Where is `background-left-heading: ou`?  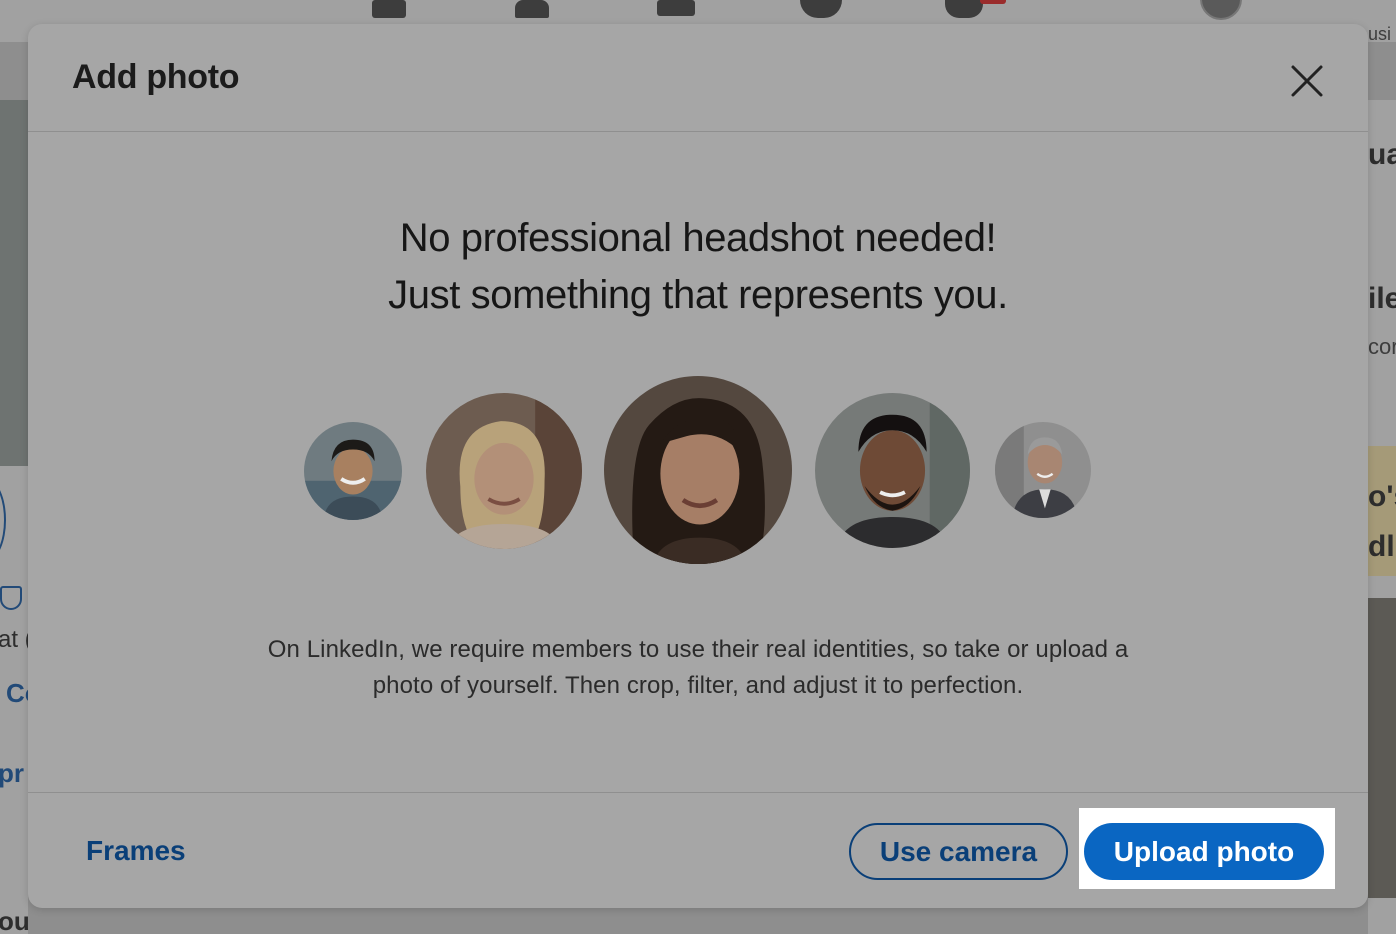
background-left-heading: ou is located at coordinates (15, 920).